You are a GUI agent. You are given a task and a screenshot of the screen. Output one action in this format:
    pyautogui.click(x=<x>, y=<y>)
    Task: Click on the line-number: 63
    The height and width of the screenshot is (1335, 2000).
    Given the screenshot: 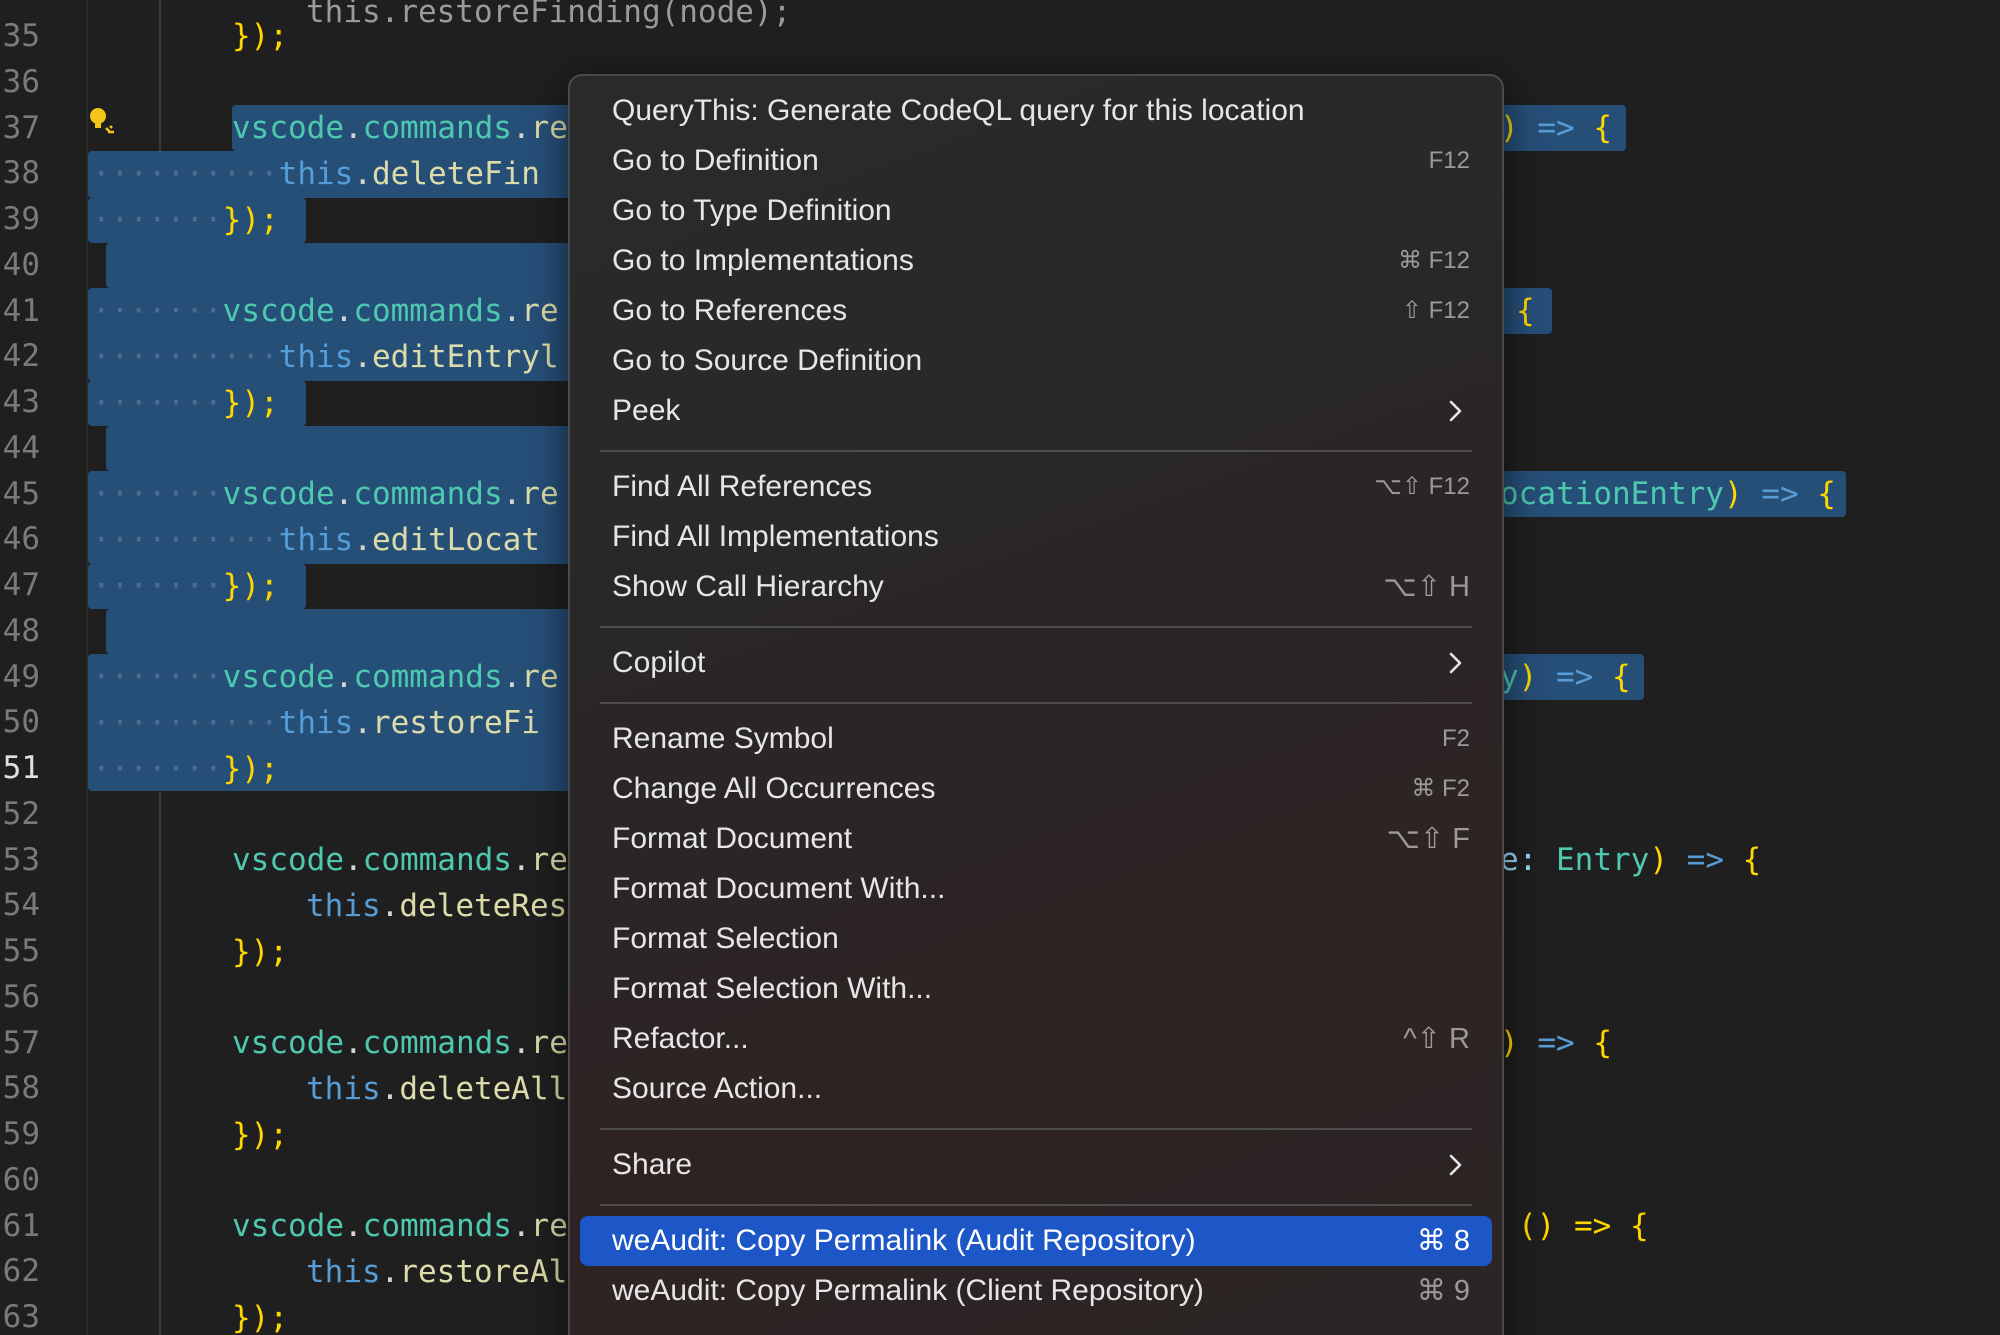 What is the action you would take?
    pyautogui.click(x=21, y=1317)
    